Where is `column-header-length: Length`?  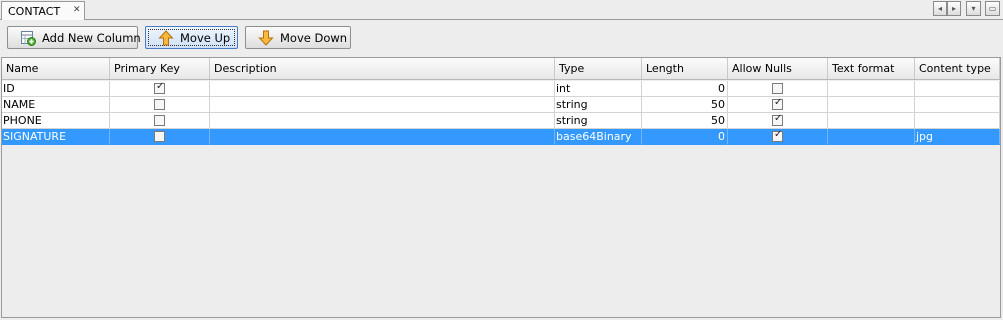 column-header-length: Length is located at coordinates (685, 68).